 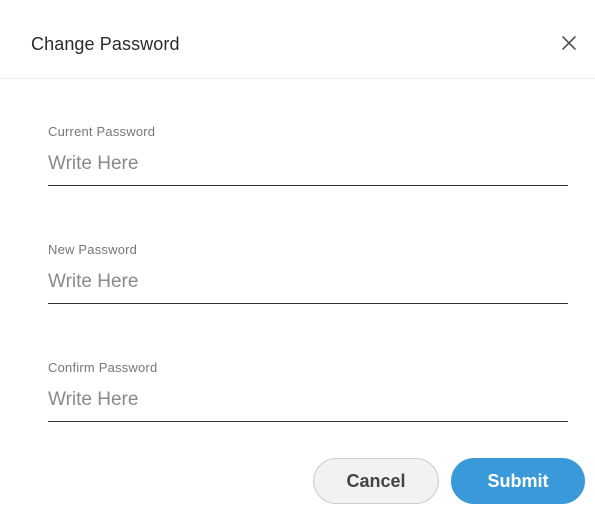 What do you see at coordinates (569, 43) in the screenshot?
I see `close-icon` at bounding box center [569, 43].